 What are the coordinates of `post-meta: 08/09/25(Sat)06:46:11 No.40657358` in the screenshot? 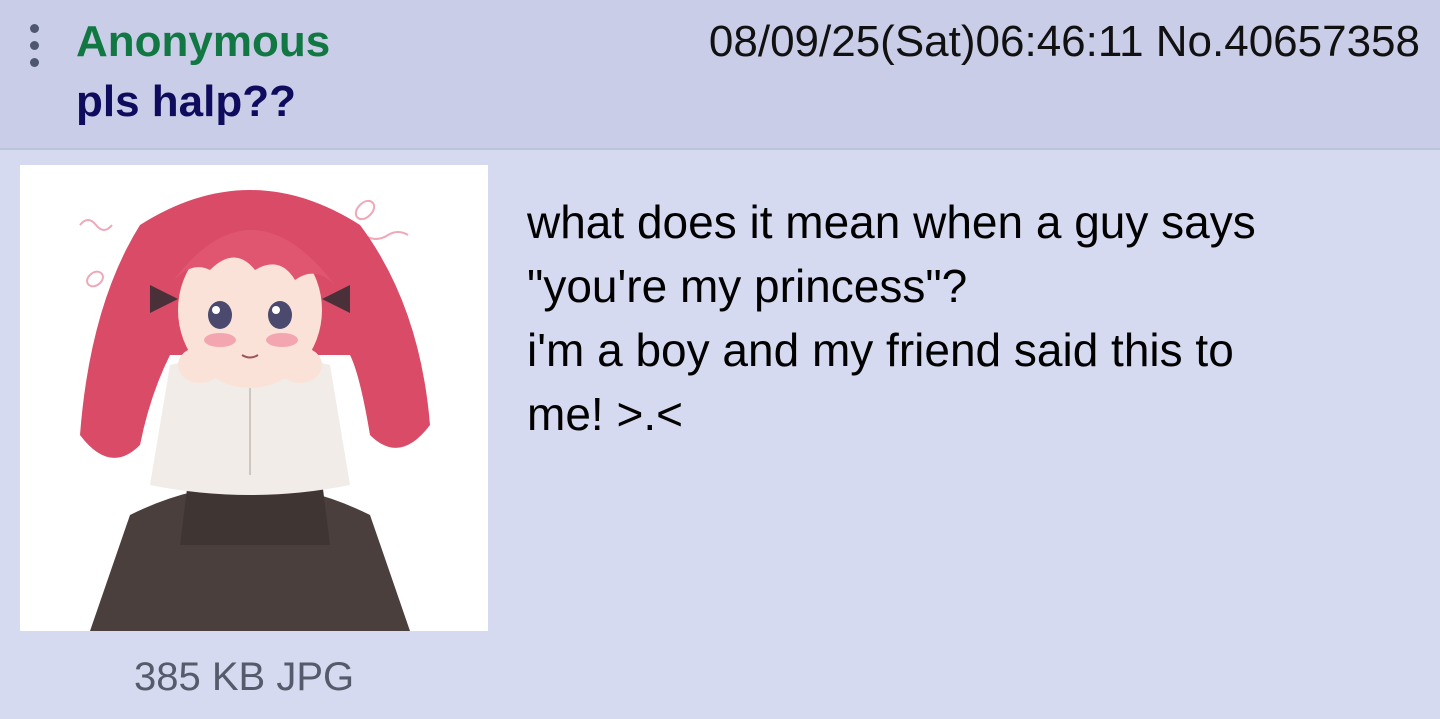 It's located at (1064, 42).